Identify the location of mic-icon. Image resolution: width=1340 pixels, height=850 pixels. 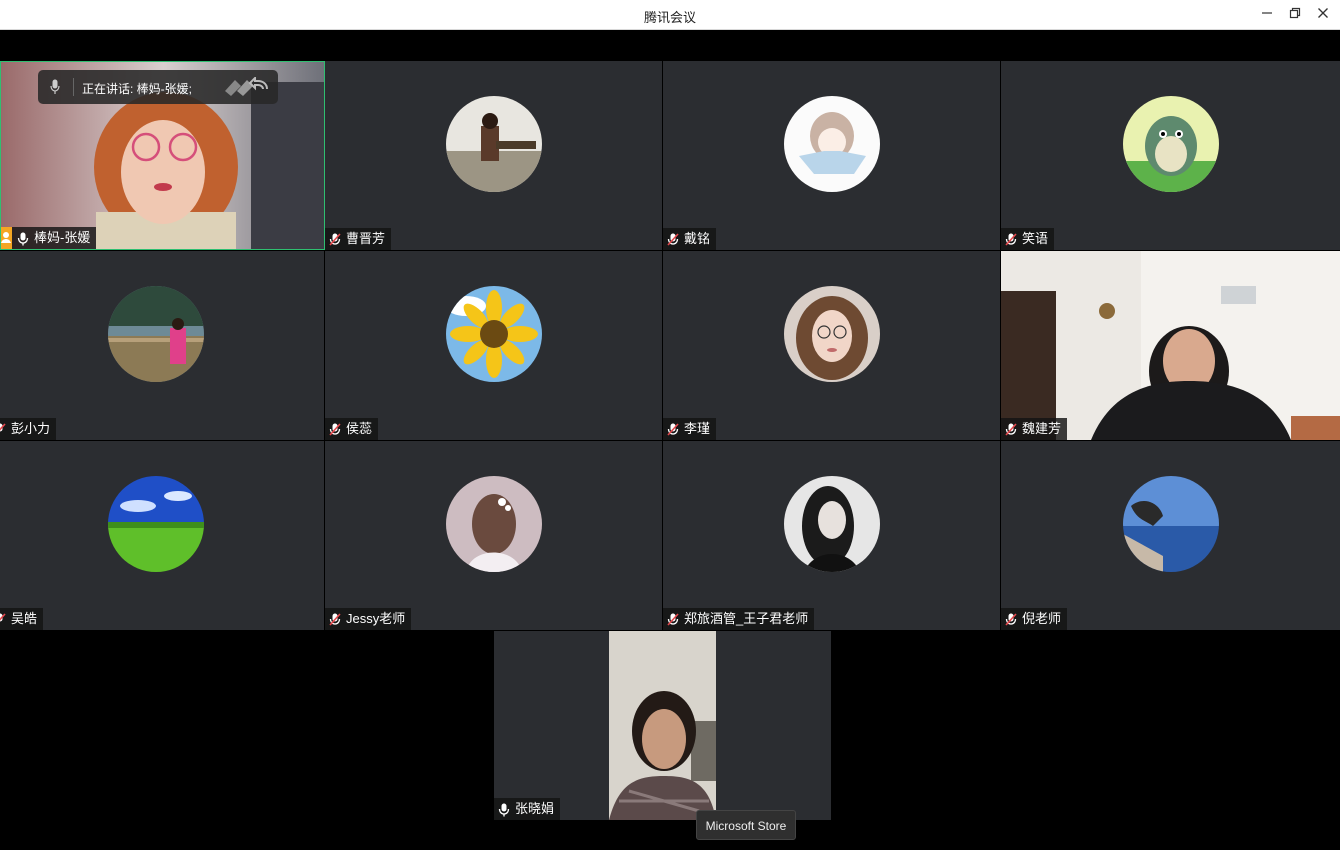
(55, 88).